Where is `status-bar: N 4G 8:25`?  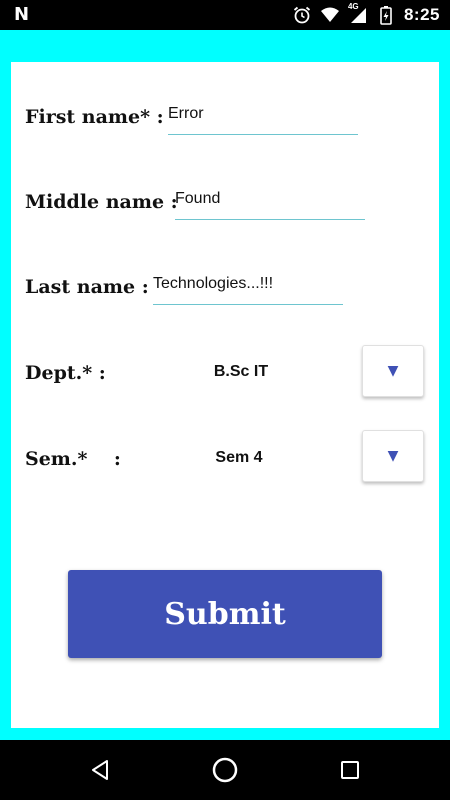
status-bar: N 4G 8:25 is located at coordinates (225, 15).